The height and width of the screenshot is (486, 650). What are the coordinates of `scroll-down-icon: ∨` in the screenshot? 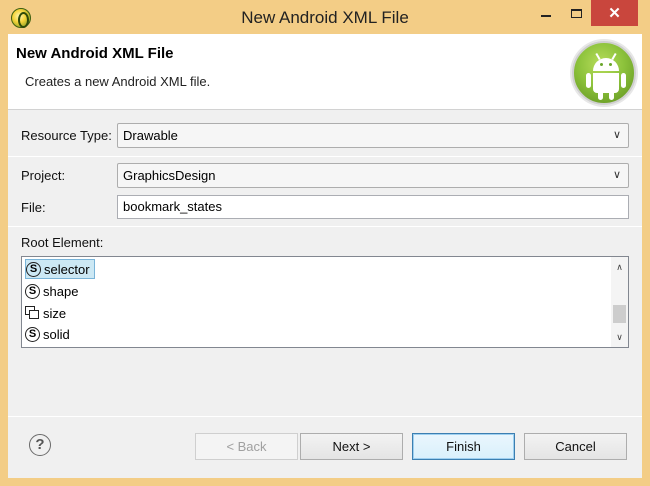 It's located at (619, 337).